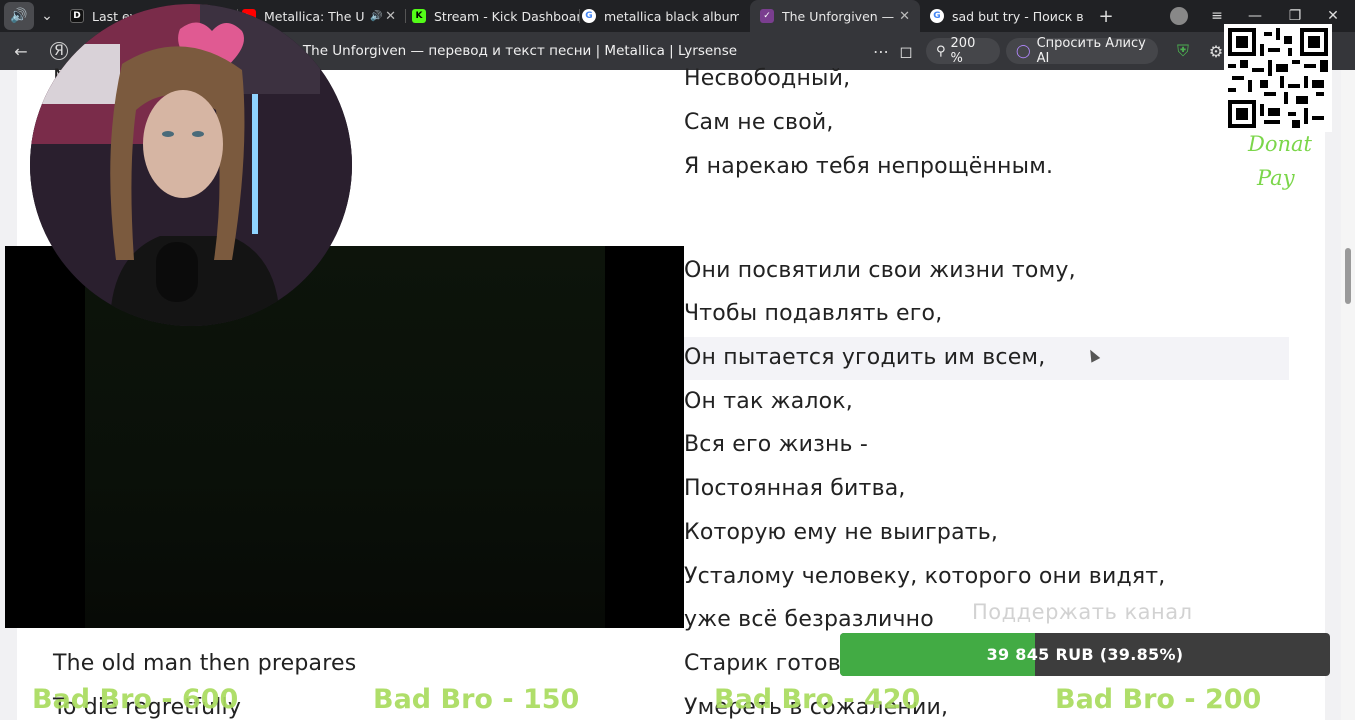 The image size is (1355, 720). I want to click on scrollbar-thumb, so click(1348, 276).